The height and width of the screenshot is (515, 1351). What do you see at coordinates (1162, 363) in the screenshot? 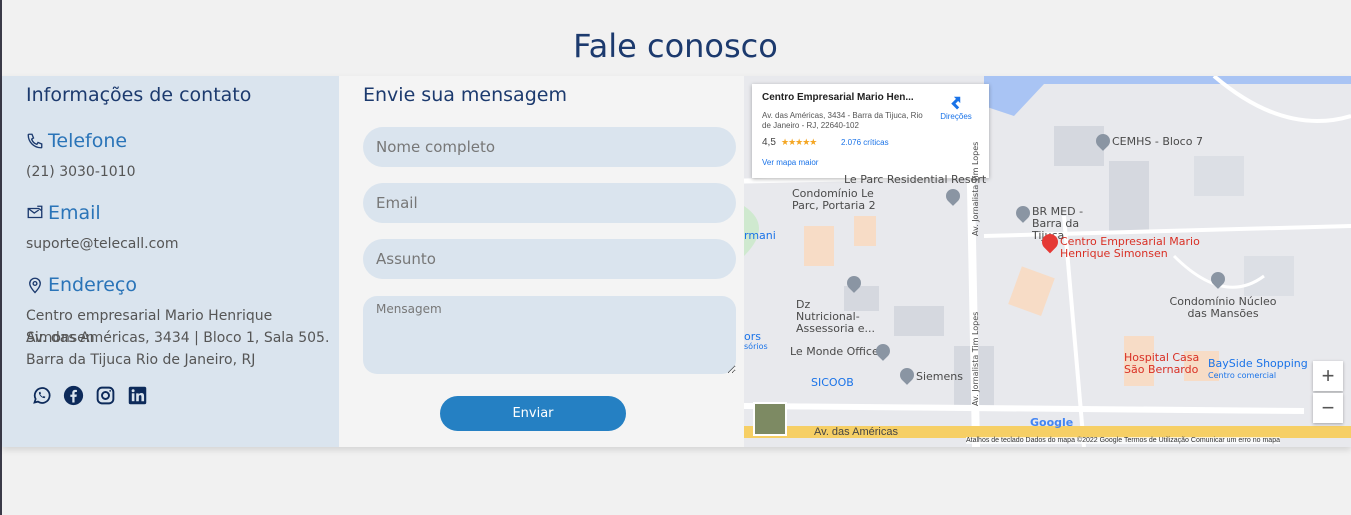
I see `map-label-hospital: Hospital Casa São Bernardo` at bounding box center [1162, 363].